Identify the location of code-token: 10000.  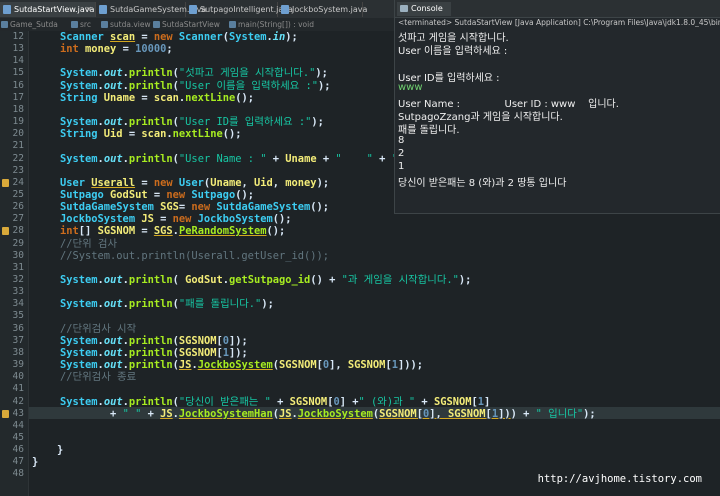
(151, 49).